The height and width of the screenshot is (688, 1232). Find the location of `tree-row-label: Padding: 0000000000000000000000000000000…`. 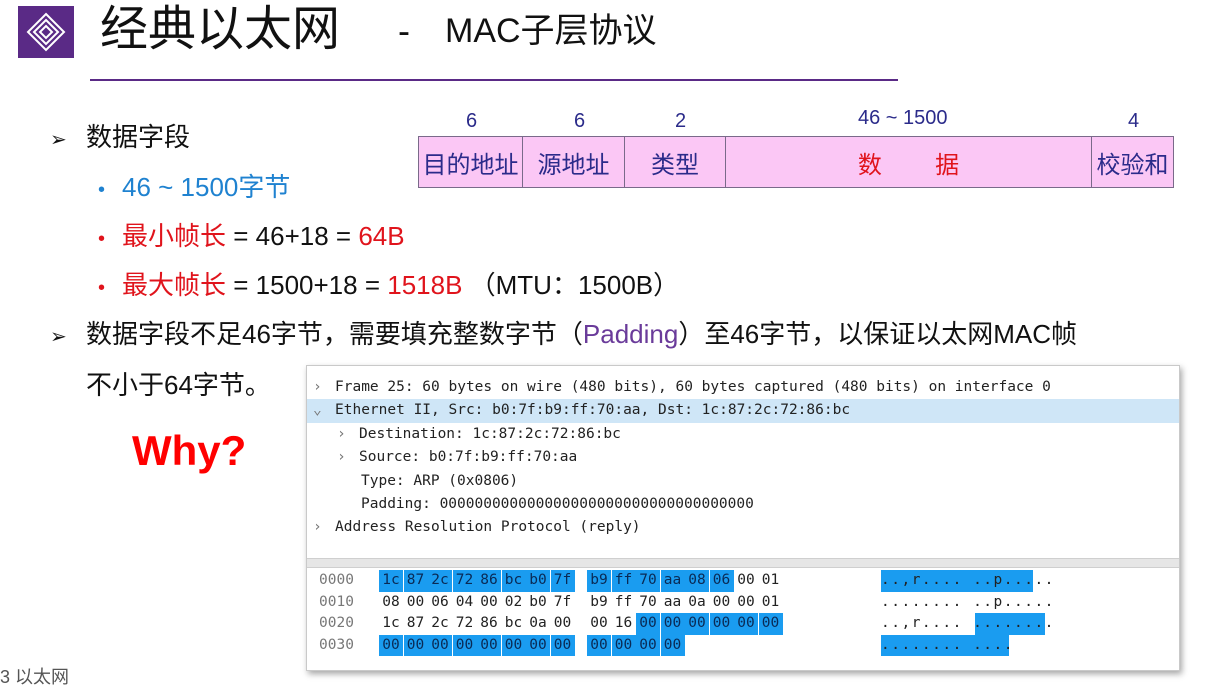

tree-row-label: Padding: 0000000000000000000000000000000… is located at coordinates (557, 503).